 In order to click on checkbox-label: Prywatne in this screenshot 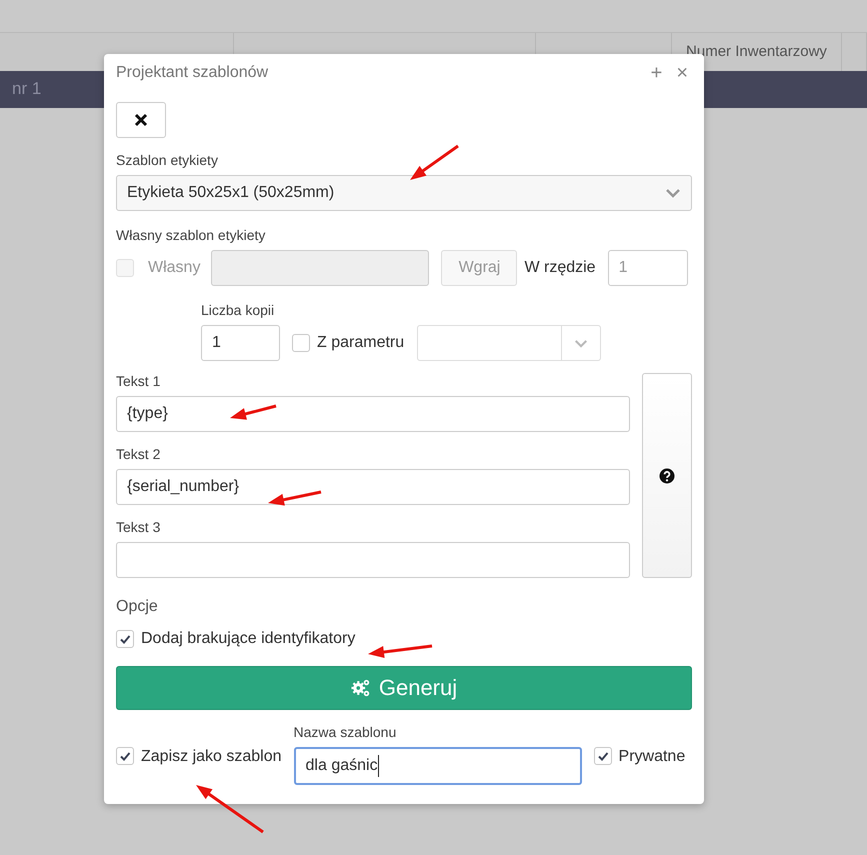, I will do `click(652, 757)`.